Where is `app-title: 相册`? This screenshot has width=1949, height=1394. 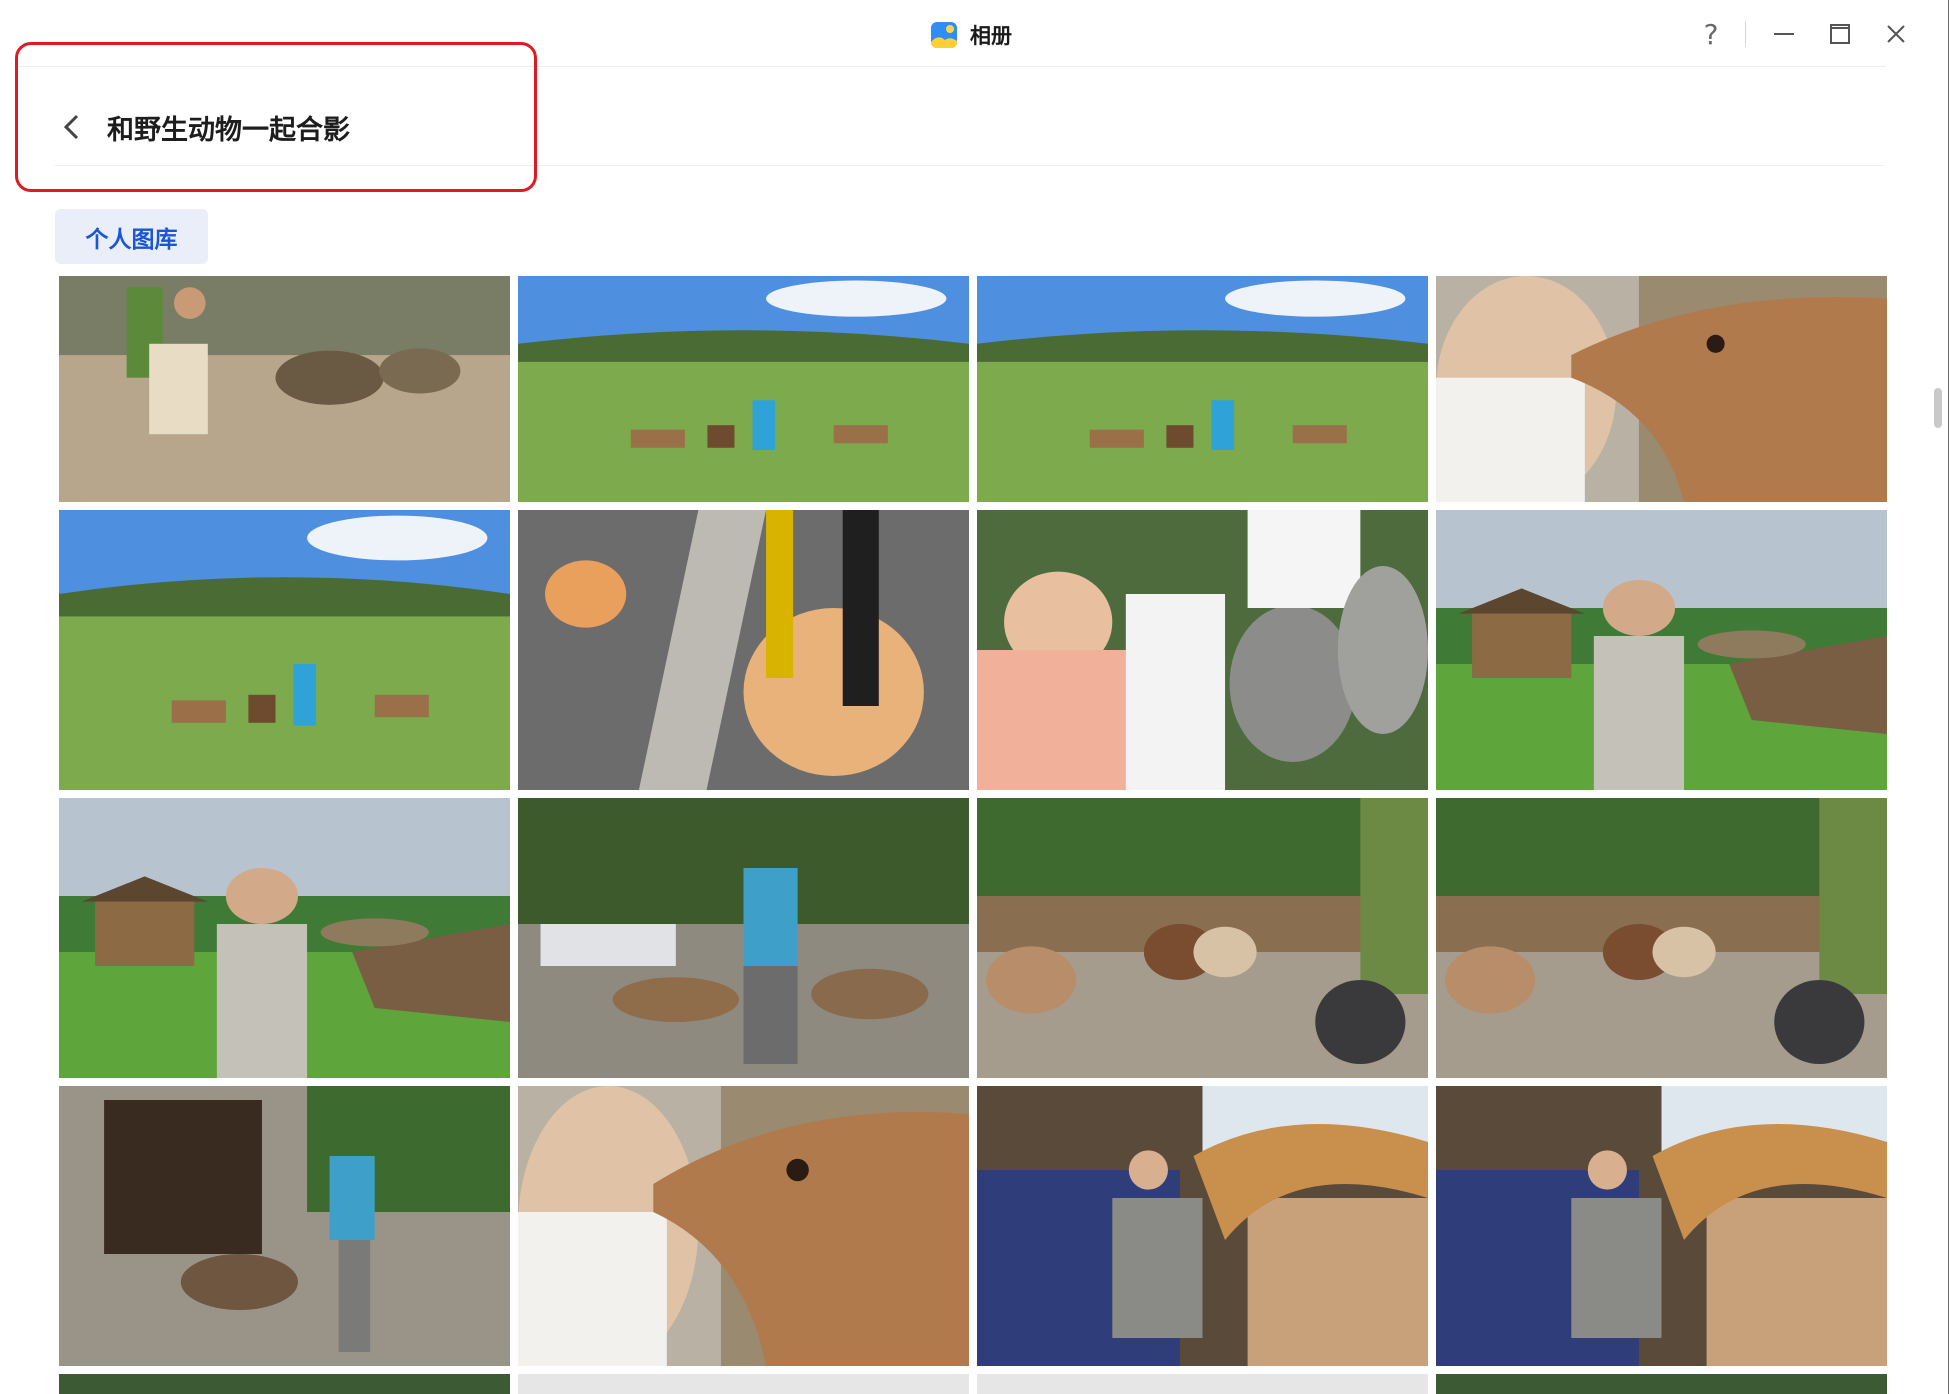
app-title: 相册 is located at coordinates (971, 35).